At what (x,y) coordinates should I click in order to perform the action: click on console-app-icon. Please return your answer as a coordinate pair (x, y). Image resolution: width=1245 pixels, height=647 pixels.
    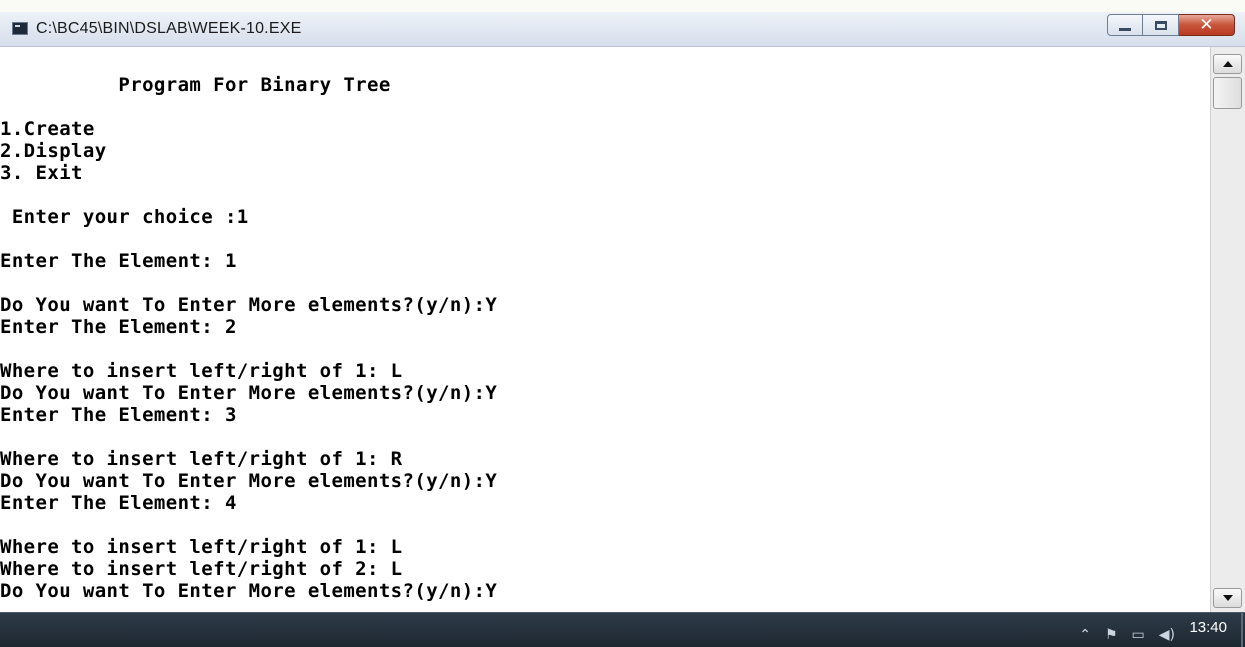
    Looking at the image, I should click on (20, 28).